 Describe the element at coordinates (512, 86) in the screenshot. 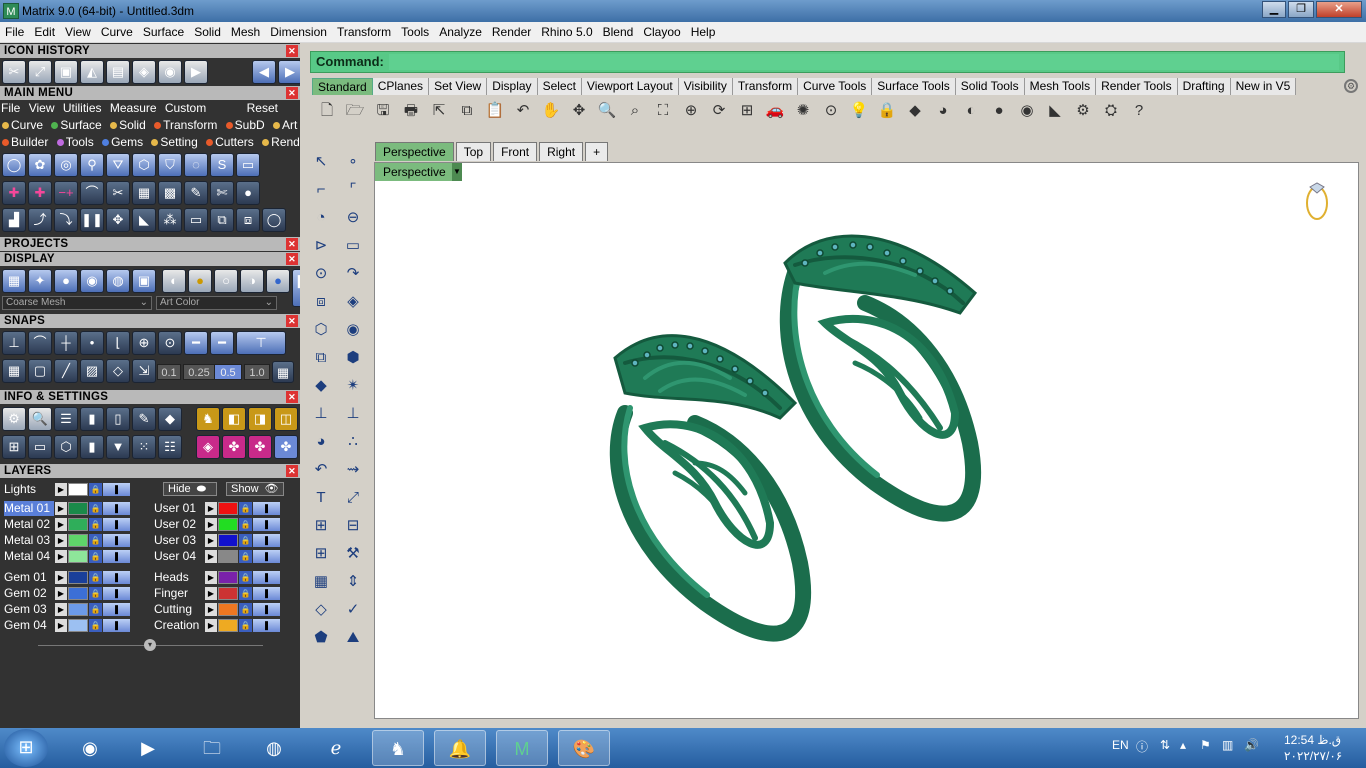

I see `toolbar-tab: Display` at that location.